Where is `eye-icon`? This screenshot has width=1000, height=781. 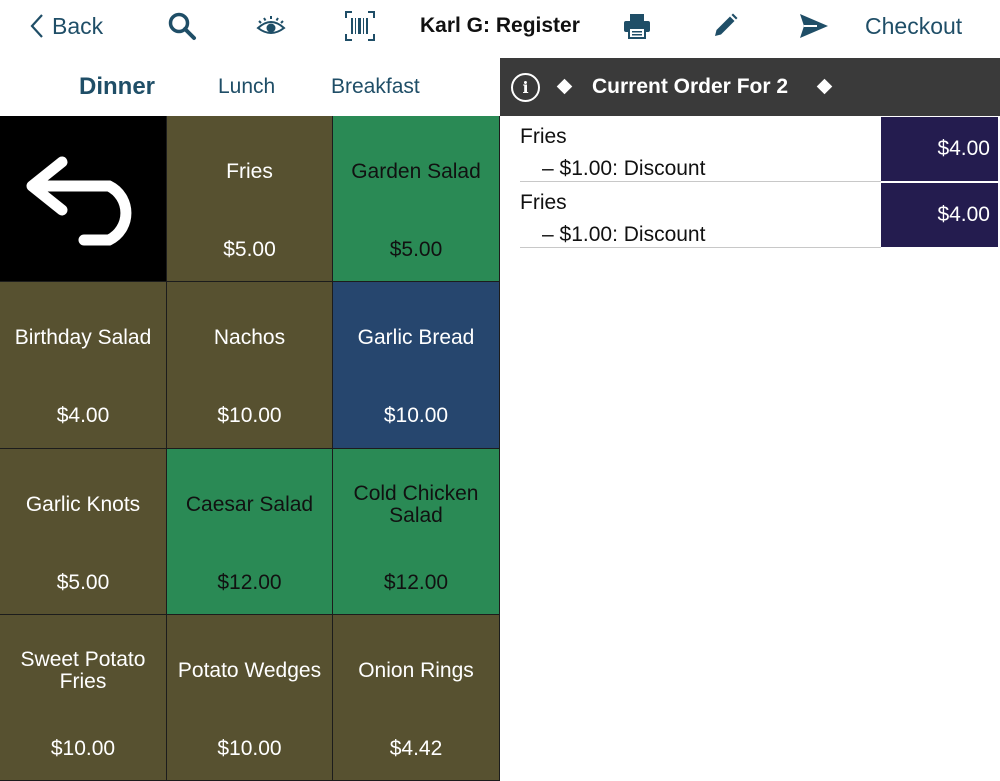 eye-icon is located at coordinates (271, 25).